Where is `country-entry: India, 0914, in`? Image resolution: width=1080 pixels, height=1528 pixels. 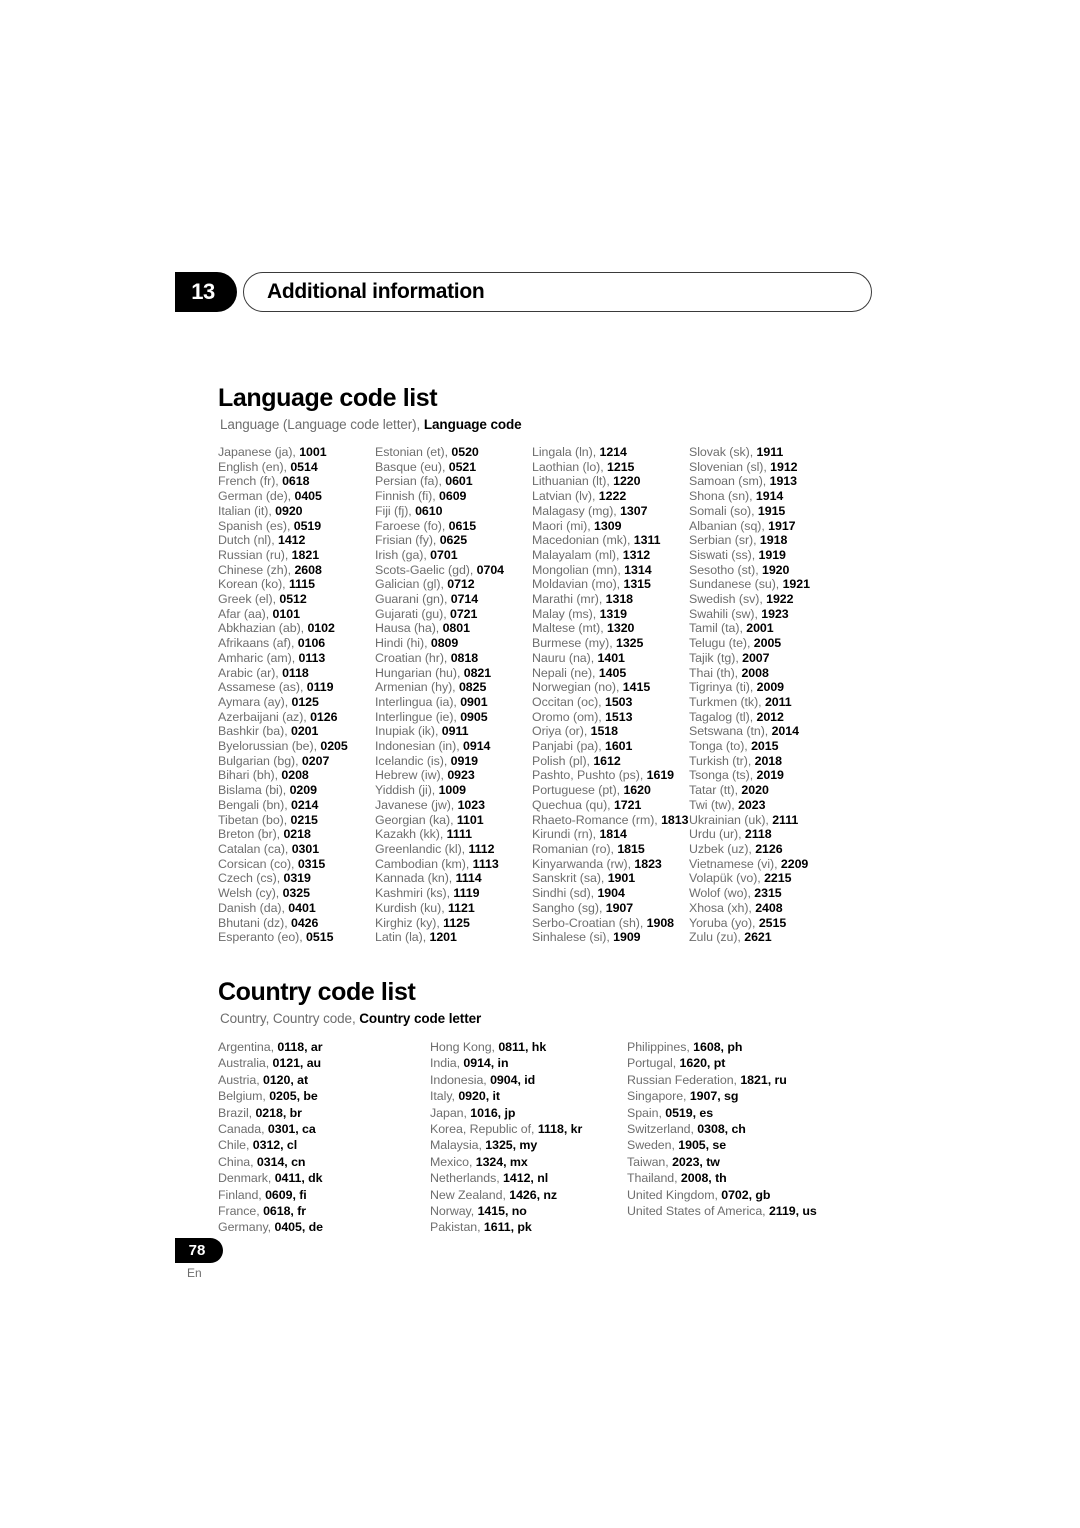
country-entry: India, 0914, in is located at coordinates (528, 1063).